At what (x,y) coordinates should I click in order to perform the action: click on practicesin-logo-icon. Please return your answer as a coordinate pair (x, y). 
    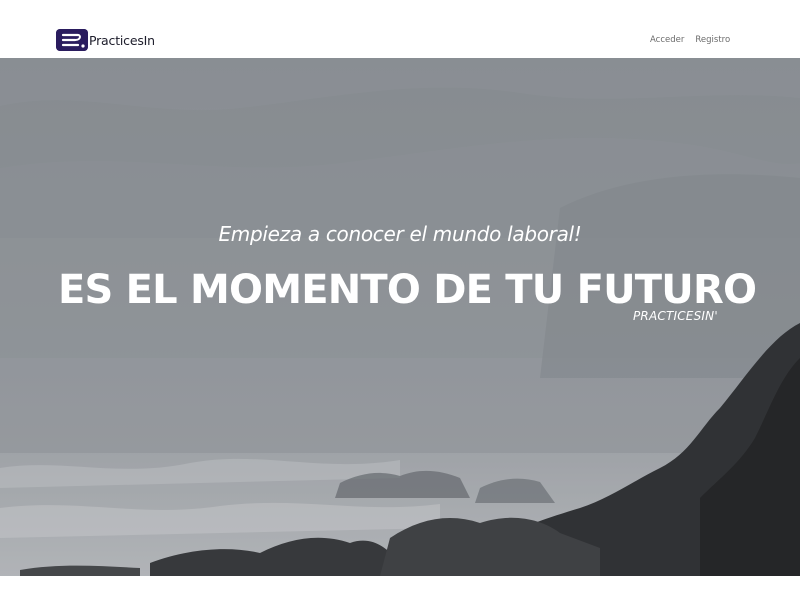
    Looking at the image, I should click on (72, 40).